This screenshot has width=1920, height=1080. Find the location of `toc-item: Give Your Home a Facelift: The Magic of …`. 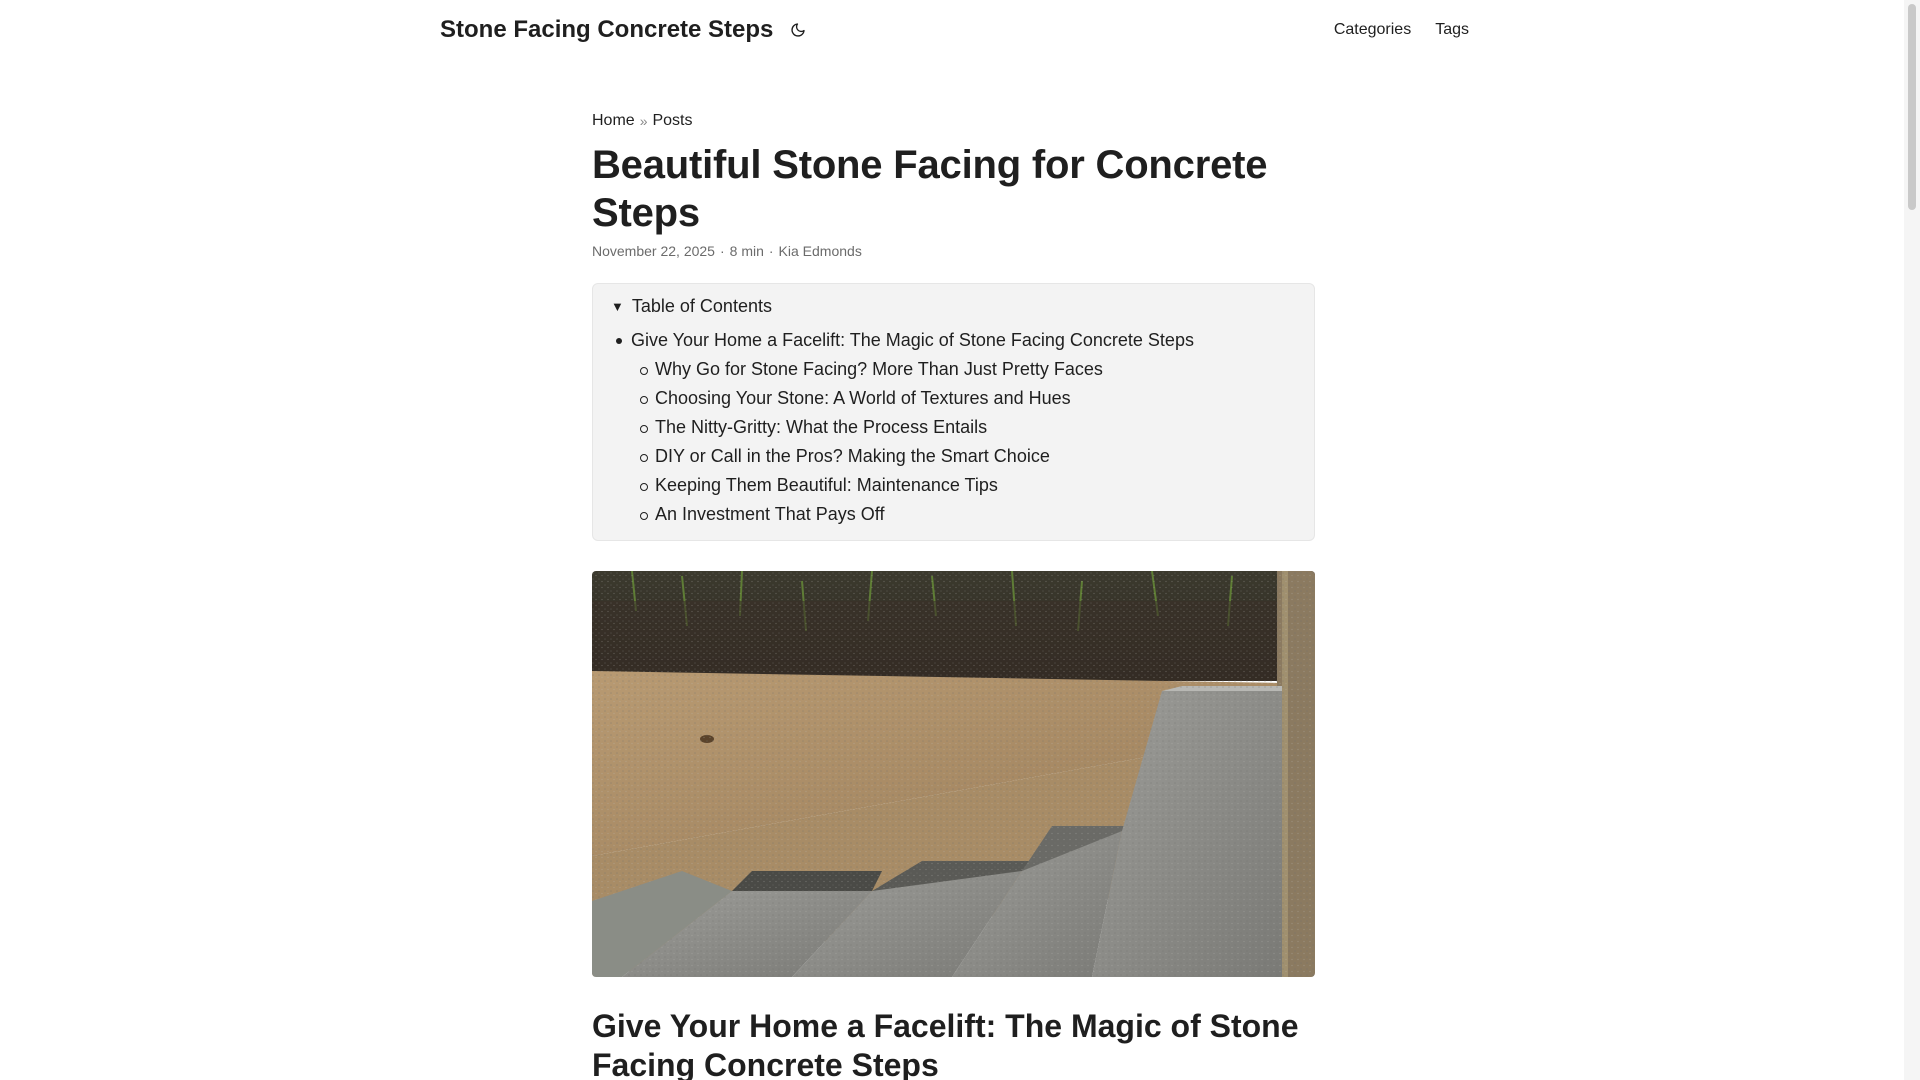

toc-item: Give Your Home a Facelift: The Magic of … is located at coordinates (956, 427).